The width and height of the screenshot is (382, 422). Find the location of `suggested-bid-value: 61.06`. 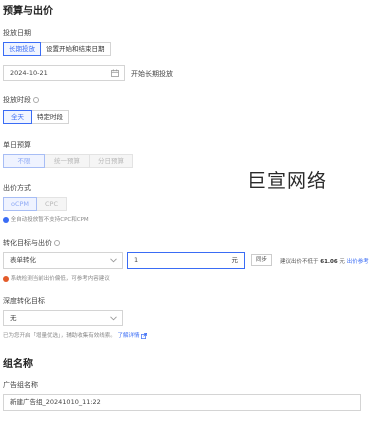

suggested-bid-value: 61.06 is located at coordinates (329, 262).